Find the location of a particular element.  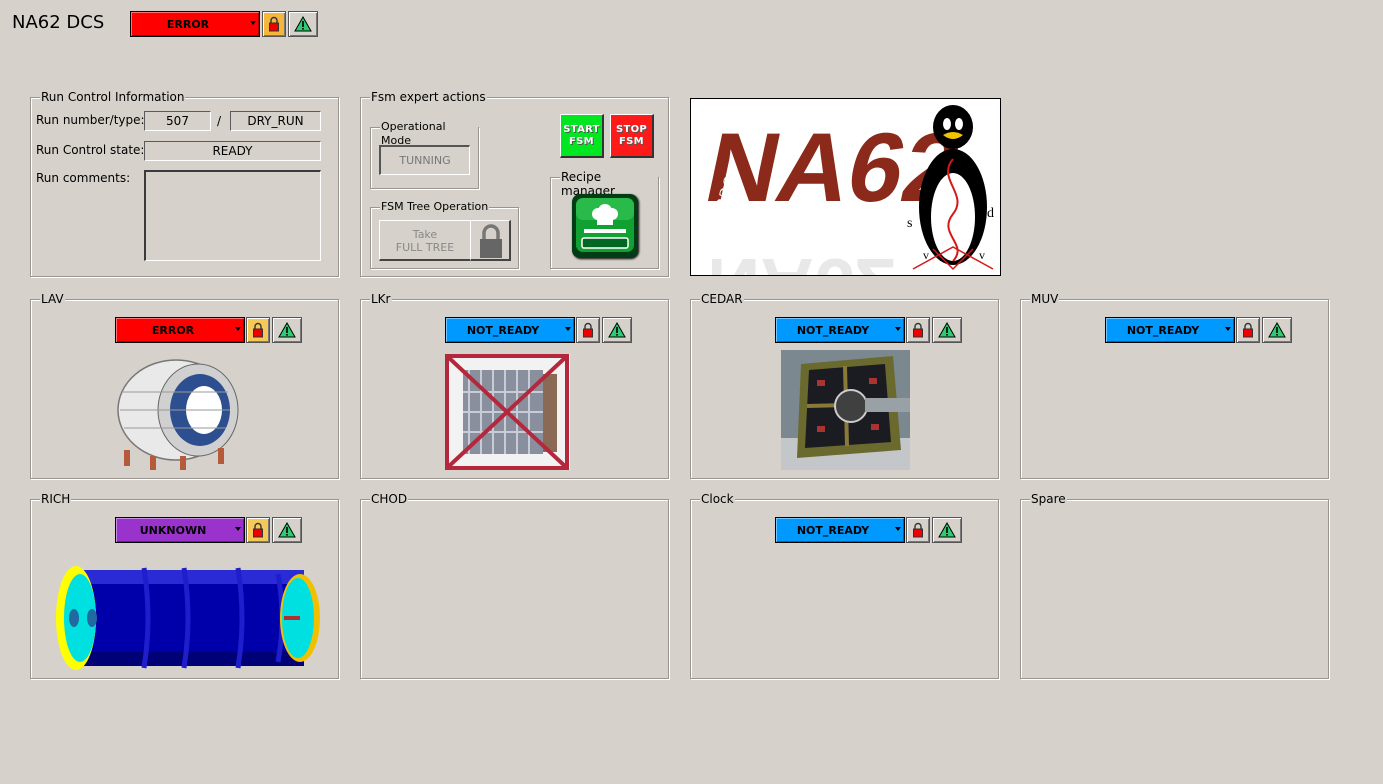

padlock-icon is located at coordinates (491, 241).